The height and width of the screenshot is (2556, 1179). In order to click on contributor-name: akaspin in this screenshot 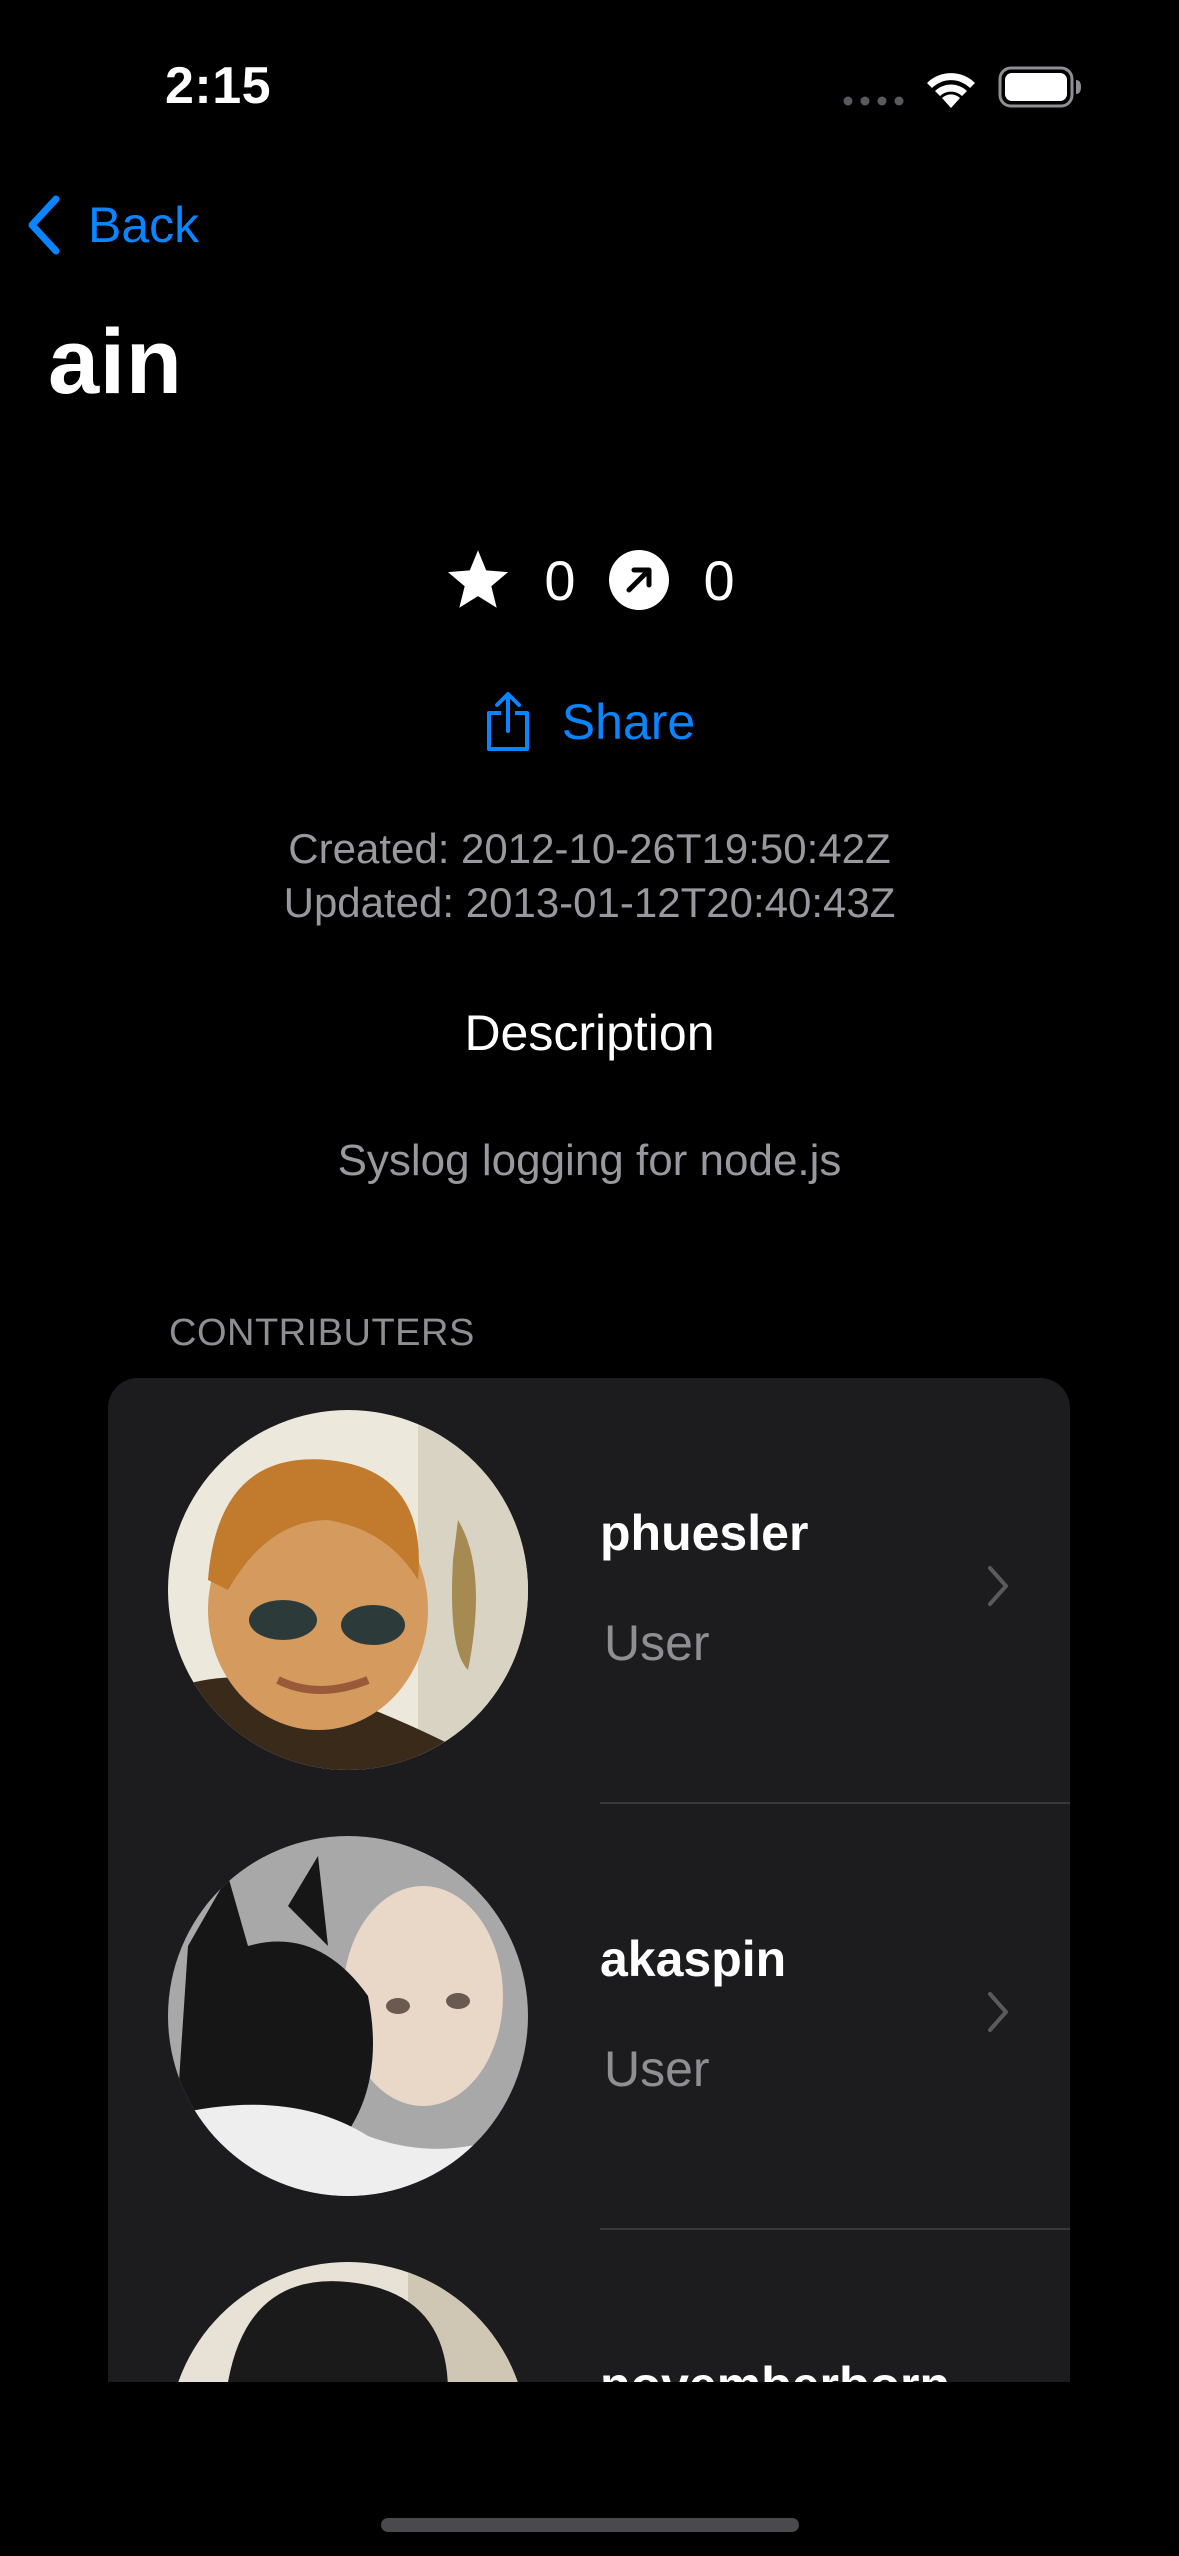, I will do `click(693, 1959)`.